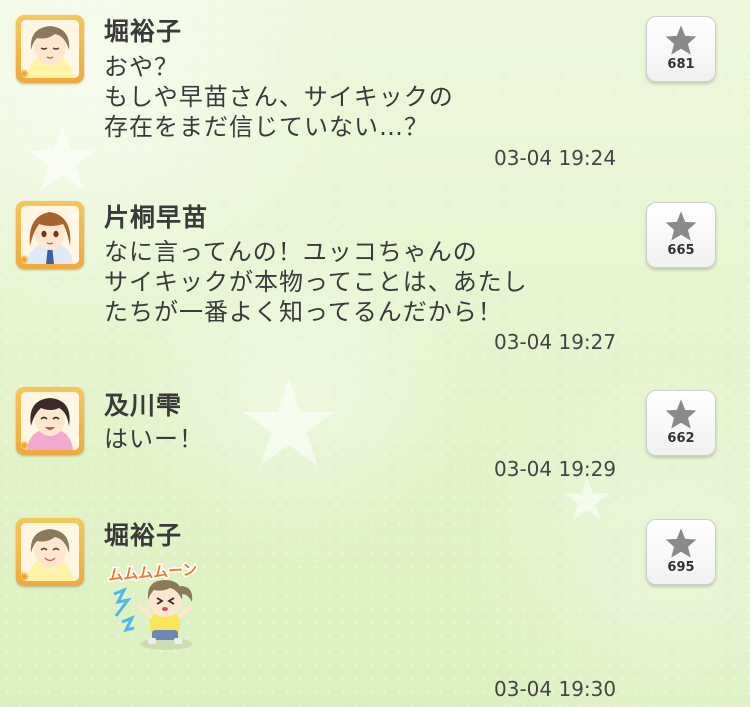  Describe the element at coordinates (681, 250) in the screenshot. I see `like-count: 665` at that location.